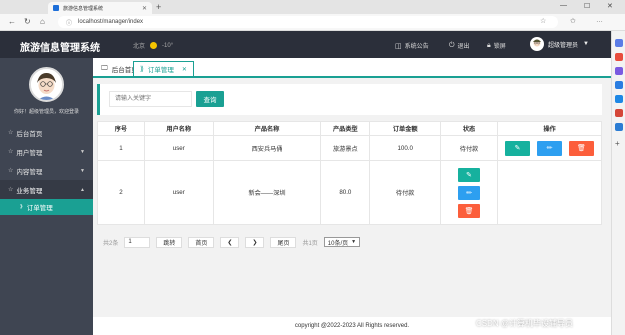 Image resolution: width=625 pixels, height=335 pixels. Describe the element at coordinates (459, 46) in the screenshot. I see `logout-link: ⏻ 退出` at that location.